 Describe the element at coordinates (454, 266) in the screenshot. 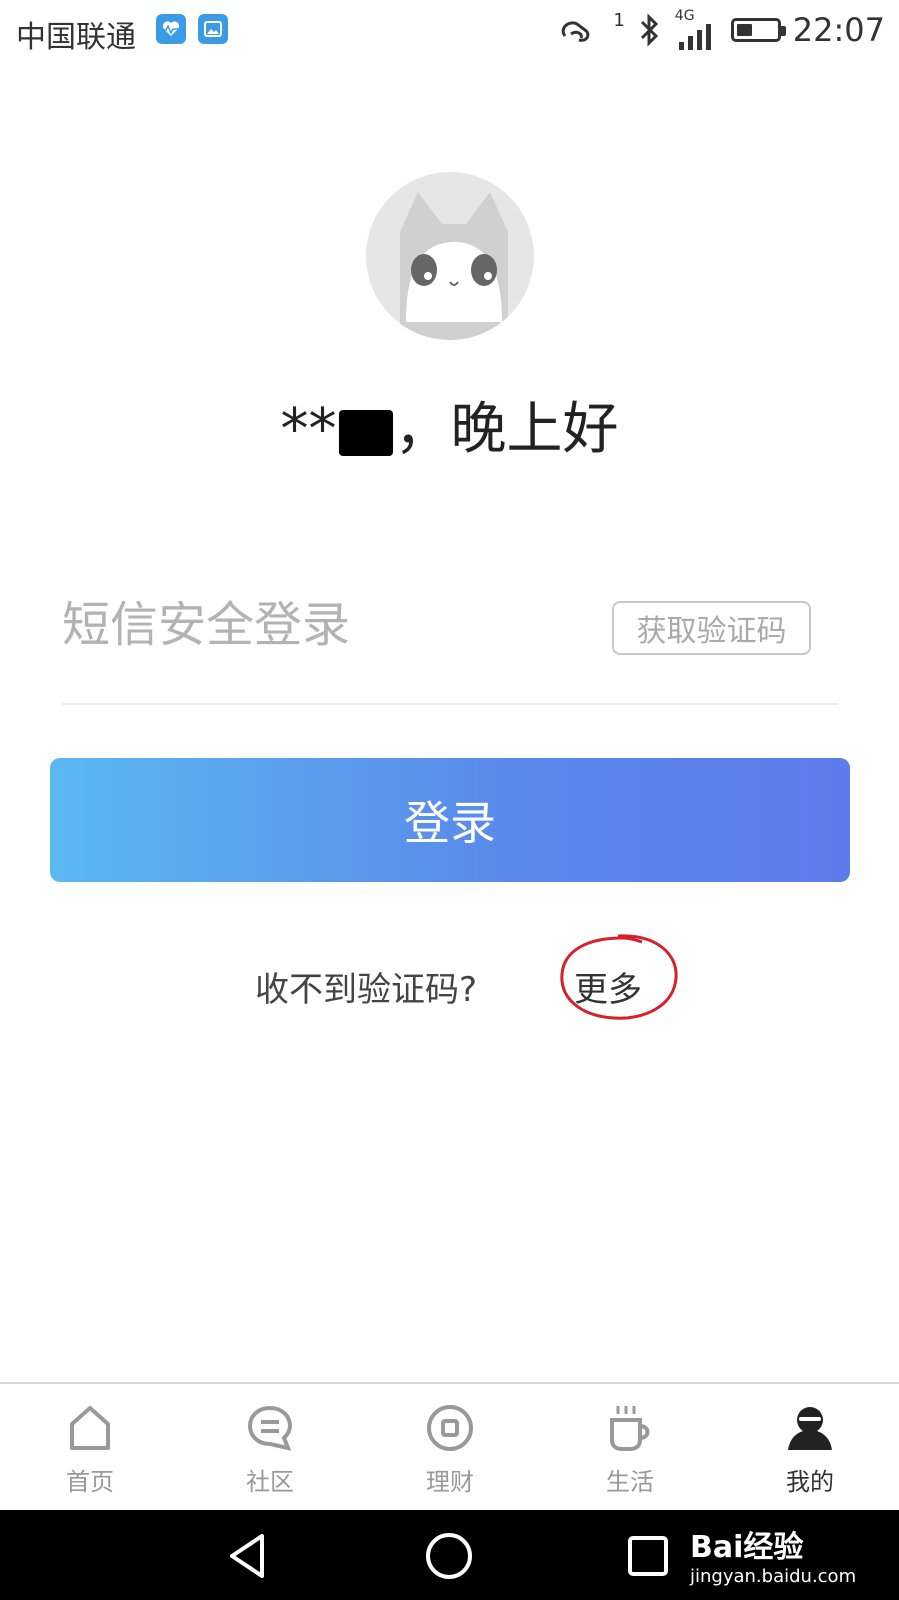

I see `cat-avatar-icon` at that location.